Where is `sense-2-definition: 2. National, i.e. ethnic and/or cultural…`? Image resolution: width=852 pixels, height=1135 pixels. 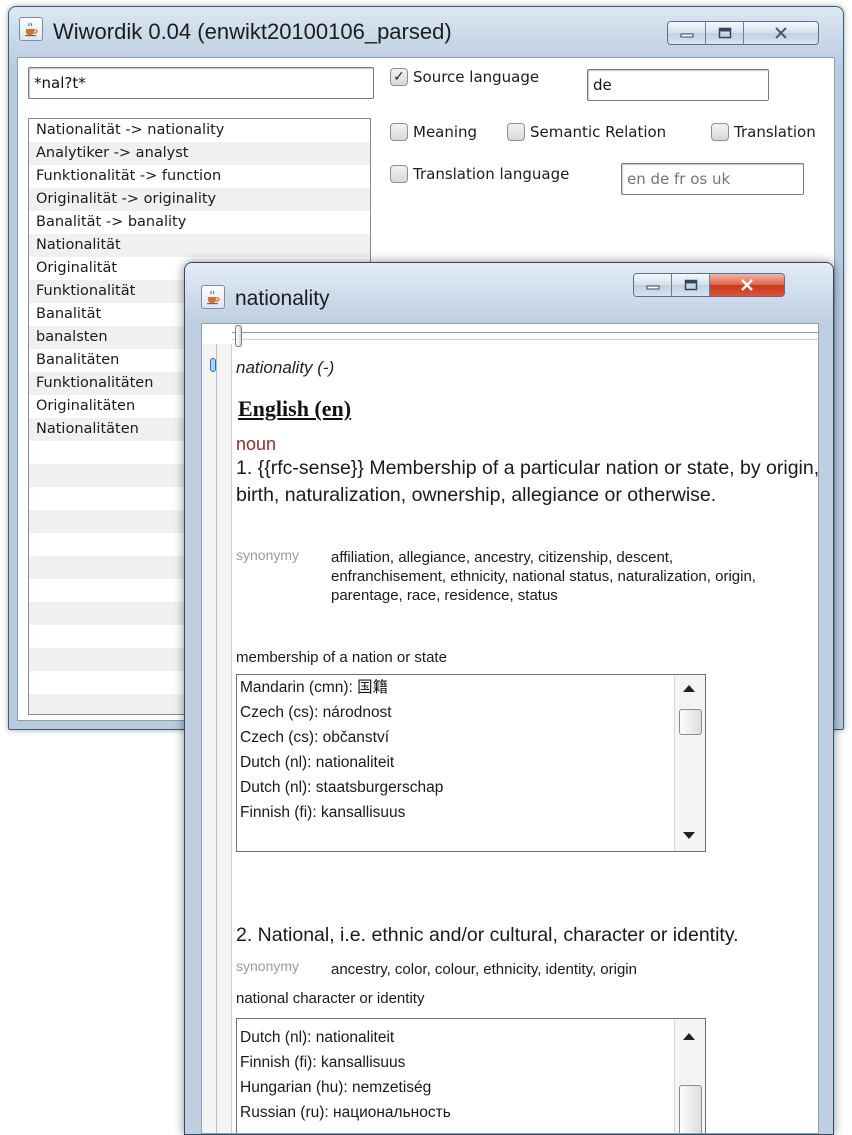
sense-2-definition: 2. National, i.e. ethnic and/or cultural… is located at coordinates (487, 935).